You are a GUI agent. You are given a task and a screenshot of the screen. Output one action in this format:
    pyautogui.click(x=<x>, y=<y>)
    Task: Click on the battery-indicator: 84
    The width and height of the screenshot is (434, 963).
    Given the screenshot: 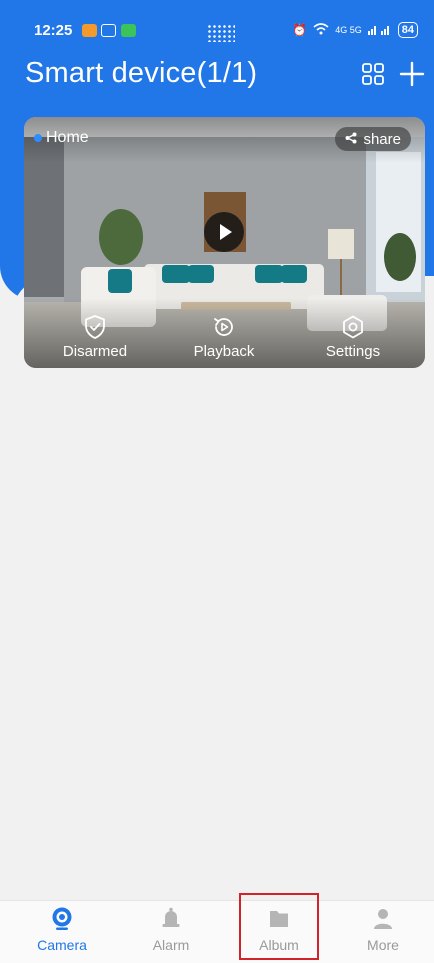 What is the action you would take?
    pyautogui.click(x=407, y=30)
    